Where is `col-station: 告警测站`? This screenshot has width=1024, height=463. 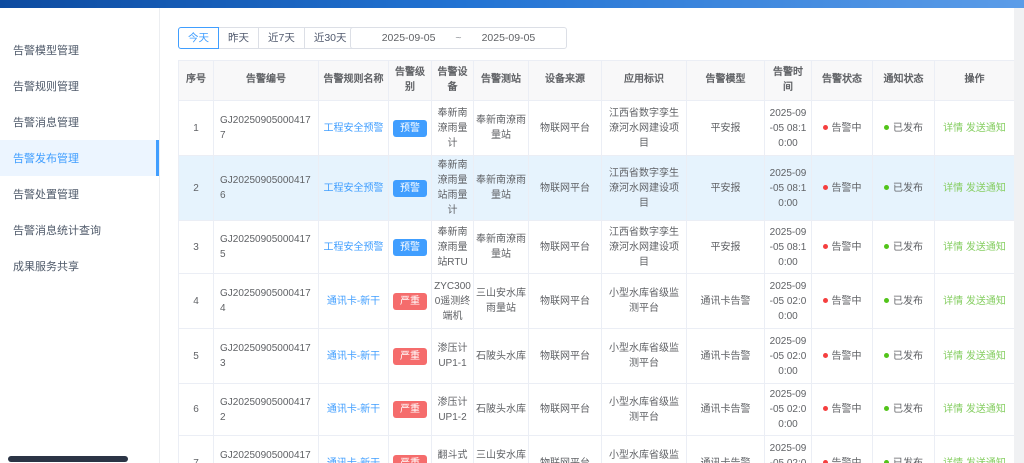
col-station: 告警测站 is located at coordinates (501, 80).